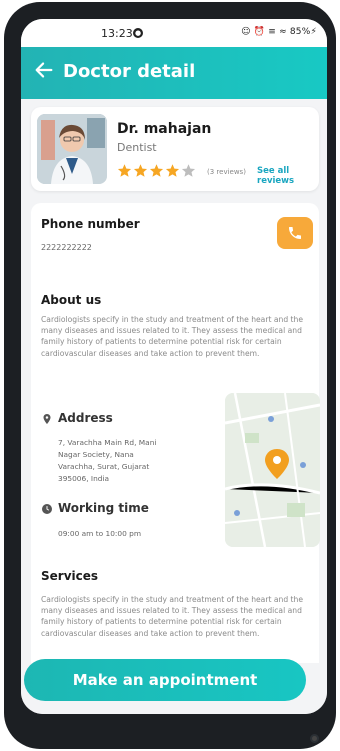 The width and height of the screenshot is (340, 751). Describe the element at coordinates (85, 418) in the screenshot. I see `address-heading: Address` at that location.